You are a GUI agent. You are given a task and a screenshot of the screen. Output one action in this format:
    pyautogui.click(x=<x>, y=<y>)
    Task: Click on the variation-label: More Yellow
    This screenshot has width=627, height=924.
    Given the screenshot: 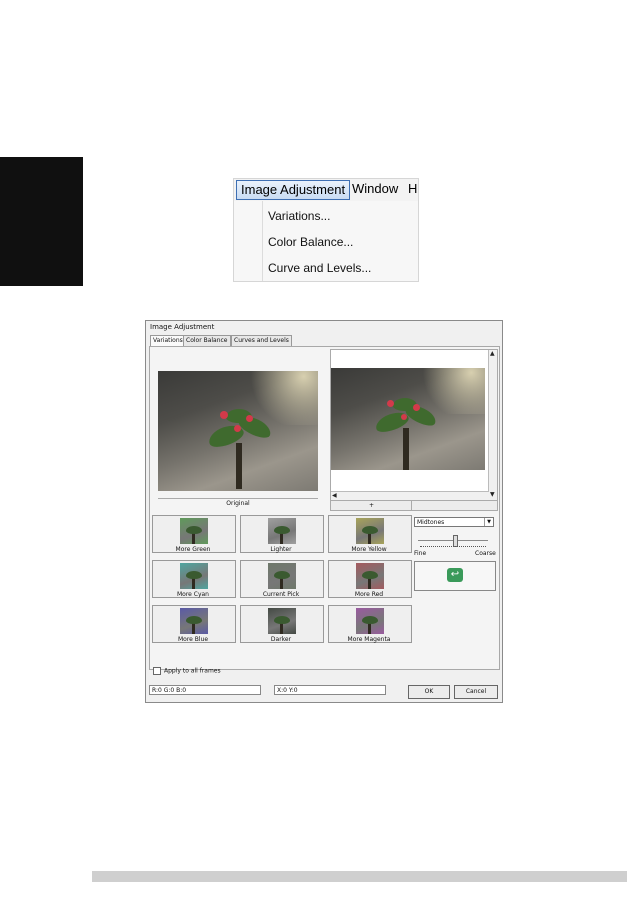 What is the action you would take?
    pyautogui.click(x=369, y=549)
    